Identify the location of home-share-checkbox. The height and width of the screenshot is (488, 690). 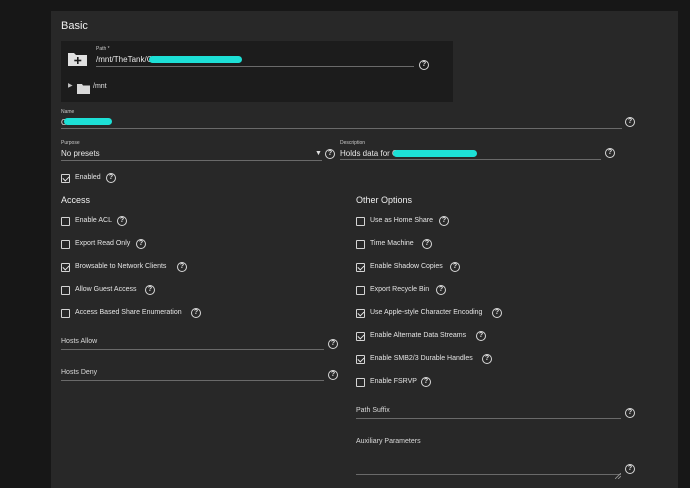
(360, 221).